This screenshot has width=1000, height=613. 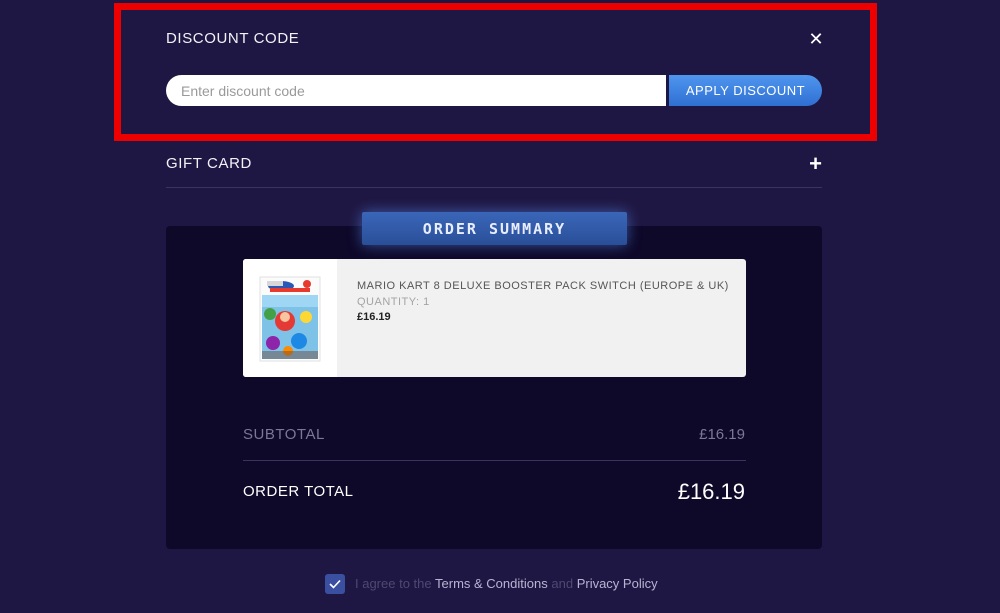 I want to click on checkmark-icon, so click(x=335, y=584).